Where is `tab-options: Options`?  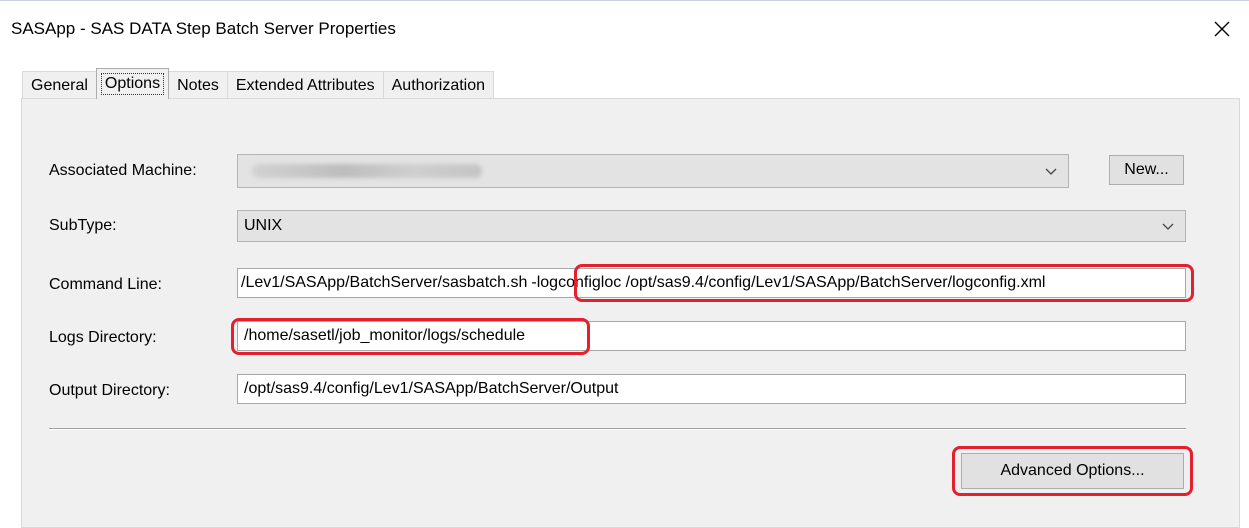 tab-options: Options is located at coordinates (132, 83).